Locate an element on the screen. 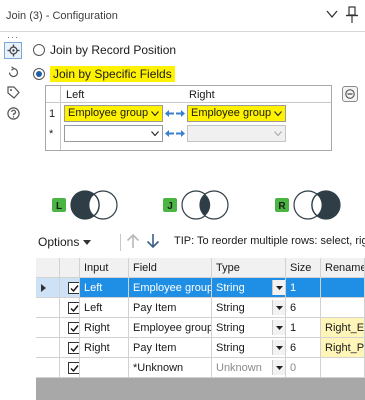 The image size is (365, 400). type-cell: Unknown is located at coordinates (249, 368).